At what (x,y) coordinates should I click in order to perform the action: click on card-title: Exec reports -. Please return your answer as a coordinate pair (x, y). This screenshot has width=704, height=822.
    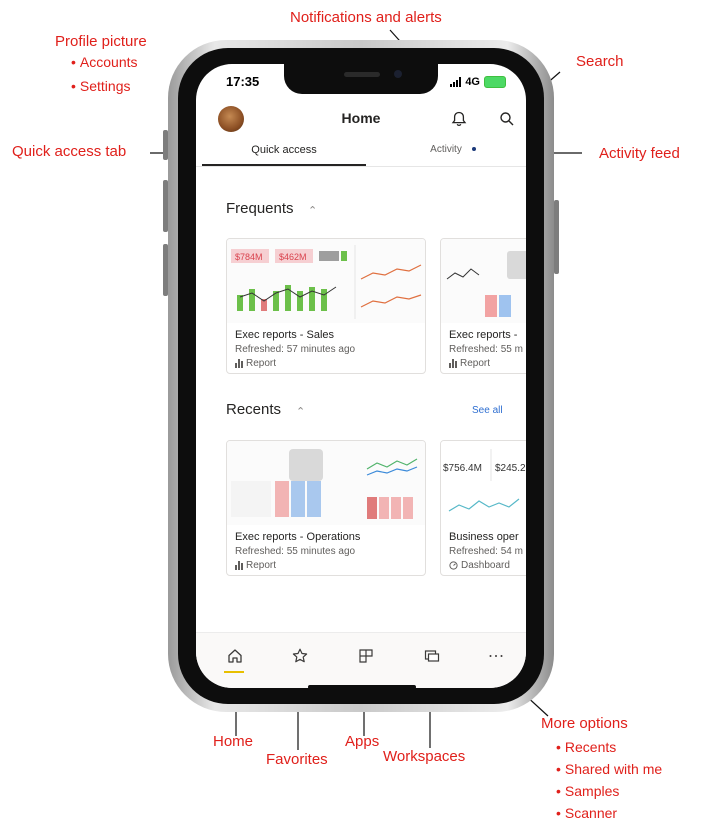
    Looking at the image, I should click on (483, 335).